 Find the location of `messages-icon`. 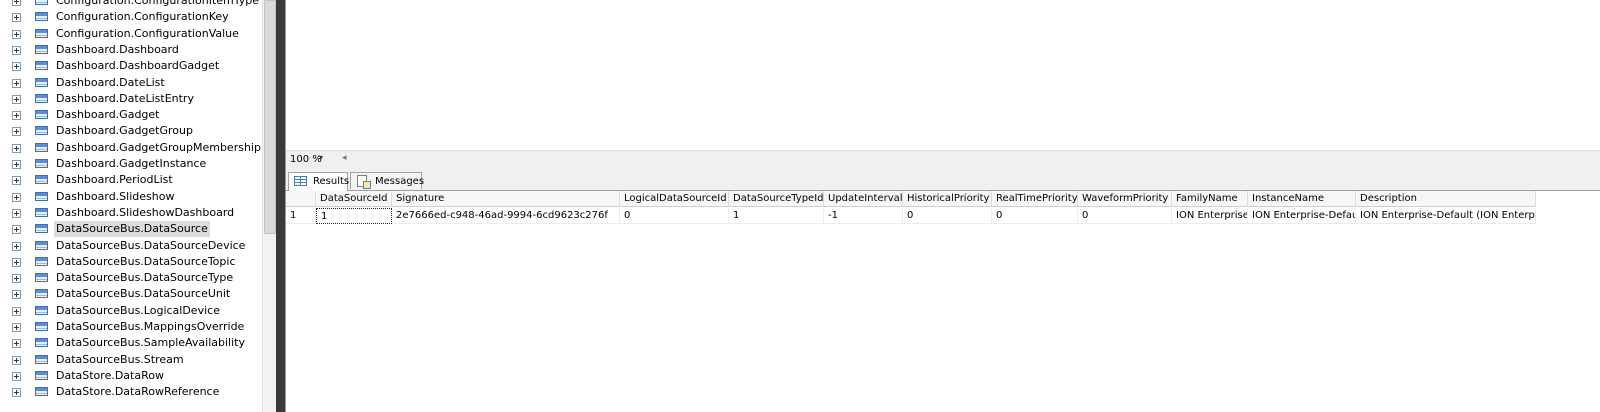

messages-icon is located at coordinates (364, 182).